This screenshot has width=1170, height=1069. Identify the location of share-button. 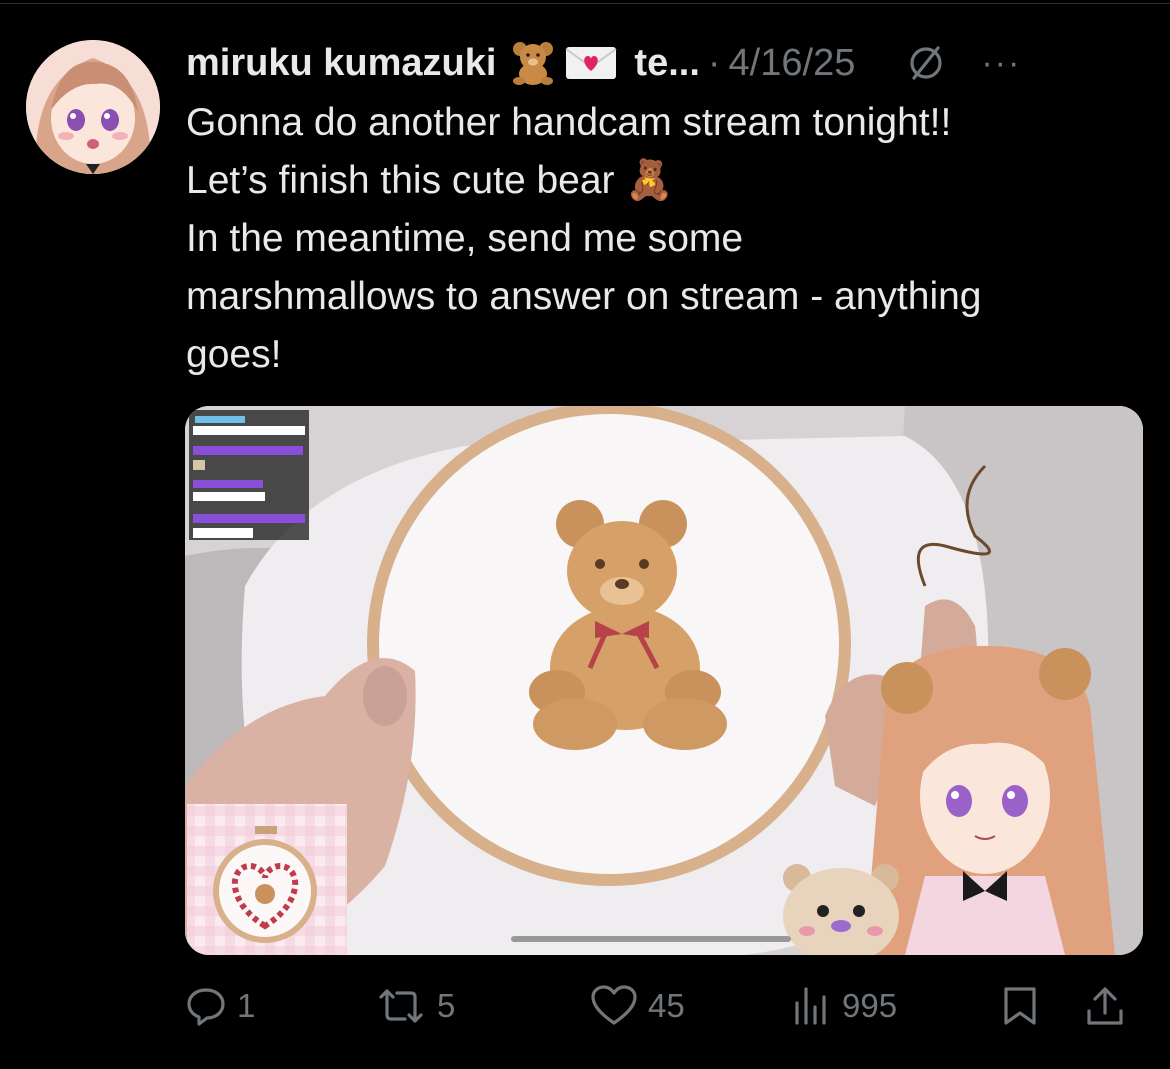
(1105, 1006).